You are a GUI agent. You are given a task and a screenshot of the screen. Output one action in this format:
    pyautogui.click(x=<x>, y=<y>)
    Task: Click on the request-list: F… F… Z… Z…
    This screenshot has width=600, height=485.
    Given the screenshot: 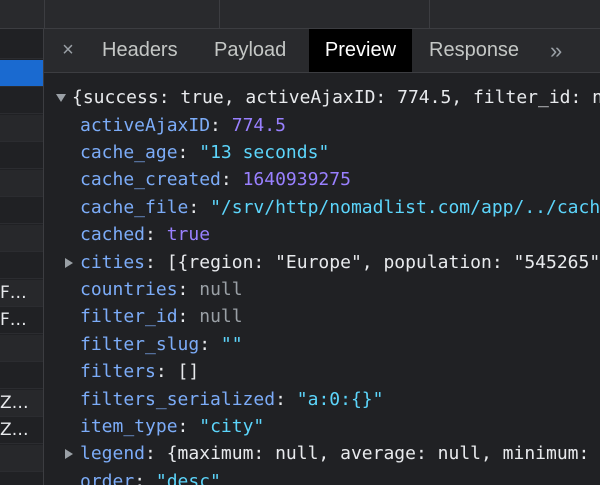 What is the action you would take?
    pyautogui.click(x=22, y=257)
    